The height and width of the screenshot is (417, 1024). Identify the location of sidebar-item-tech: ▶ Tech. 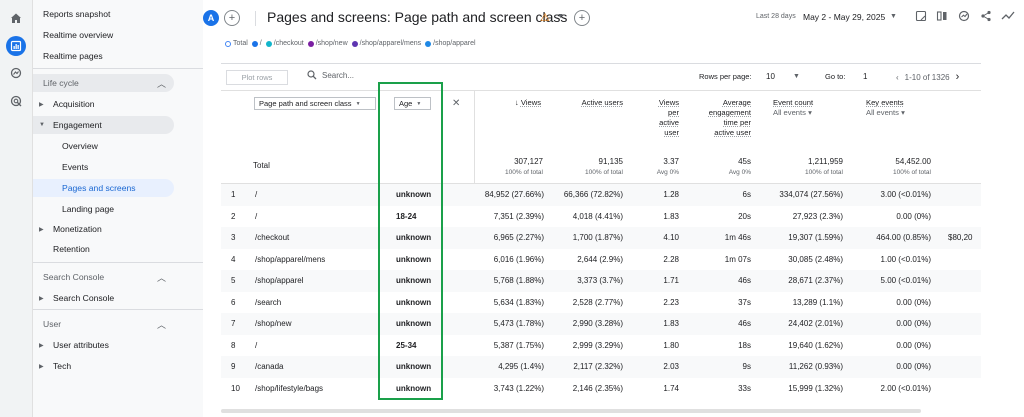
(118, 366).